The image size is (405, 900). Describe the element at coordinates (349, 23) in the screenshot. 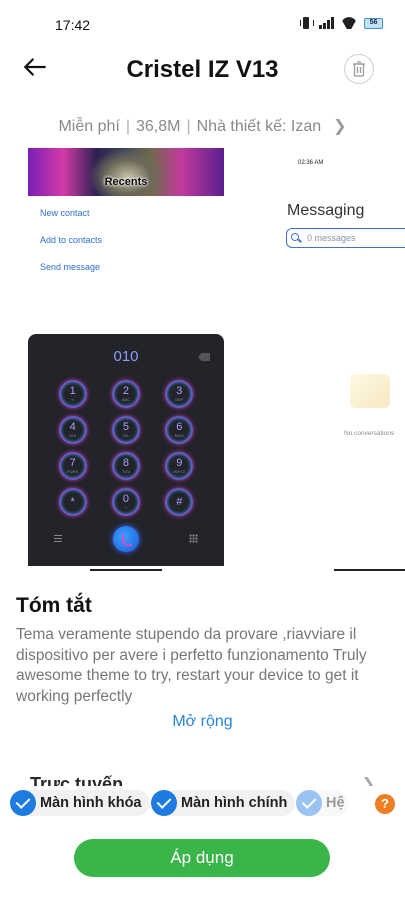

I see `wifi-icon` at that location.